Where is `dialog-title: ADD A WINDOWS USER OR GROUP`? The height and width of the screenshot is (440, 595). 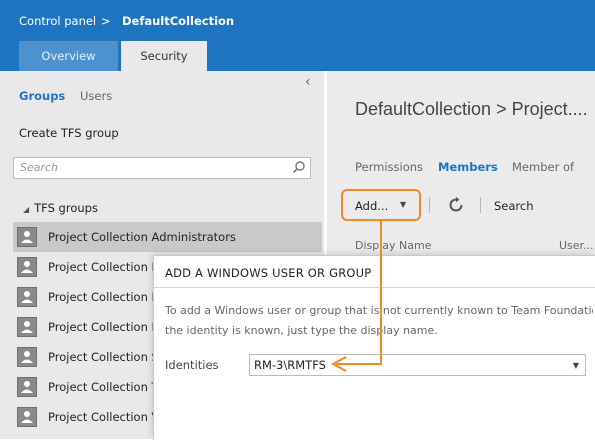 dialog-title: ADD A WINDOWS USER OR GROUP is located at coordinates (268, 273).